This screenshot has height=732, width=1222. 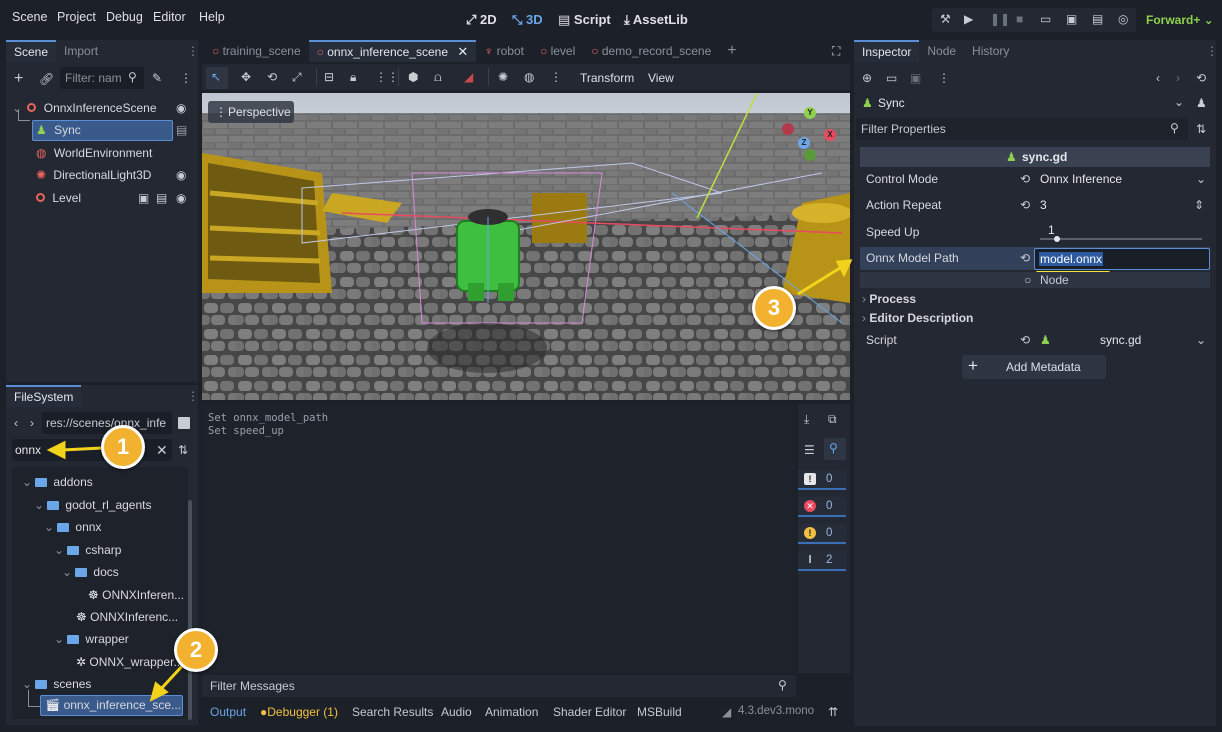 What do you see at coordinates (299, 712) in the screenshot?
I see `bottom-tab-debugger: ●Debugger (1)` at bounding box center [299, 712].